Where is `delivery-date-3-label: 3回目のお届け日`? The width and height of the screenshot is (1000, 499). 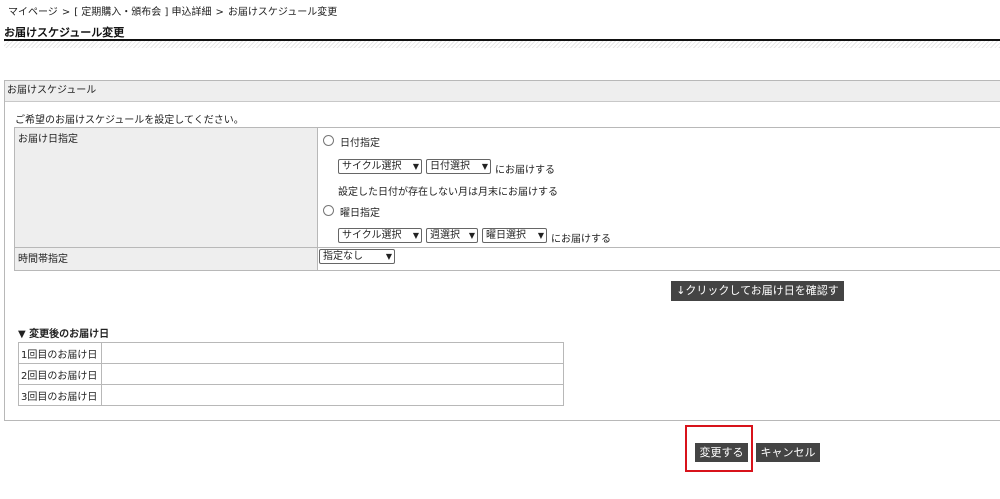 delivery-date-3-label: 3回目のお届け日 is located at coordinates (60, 395).